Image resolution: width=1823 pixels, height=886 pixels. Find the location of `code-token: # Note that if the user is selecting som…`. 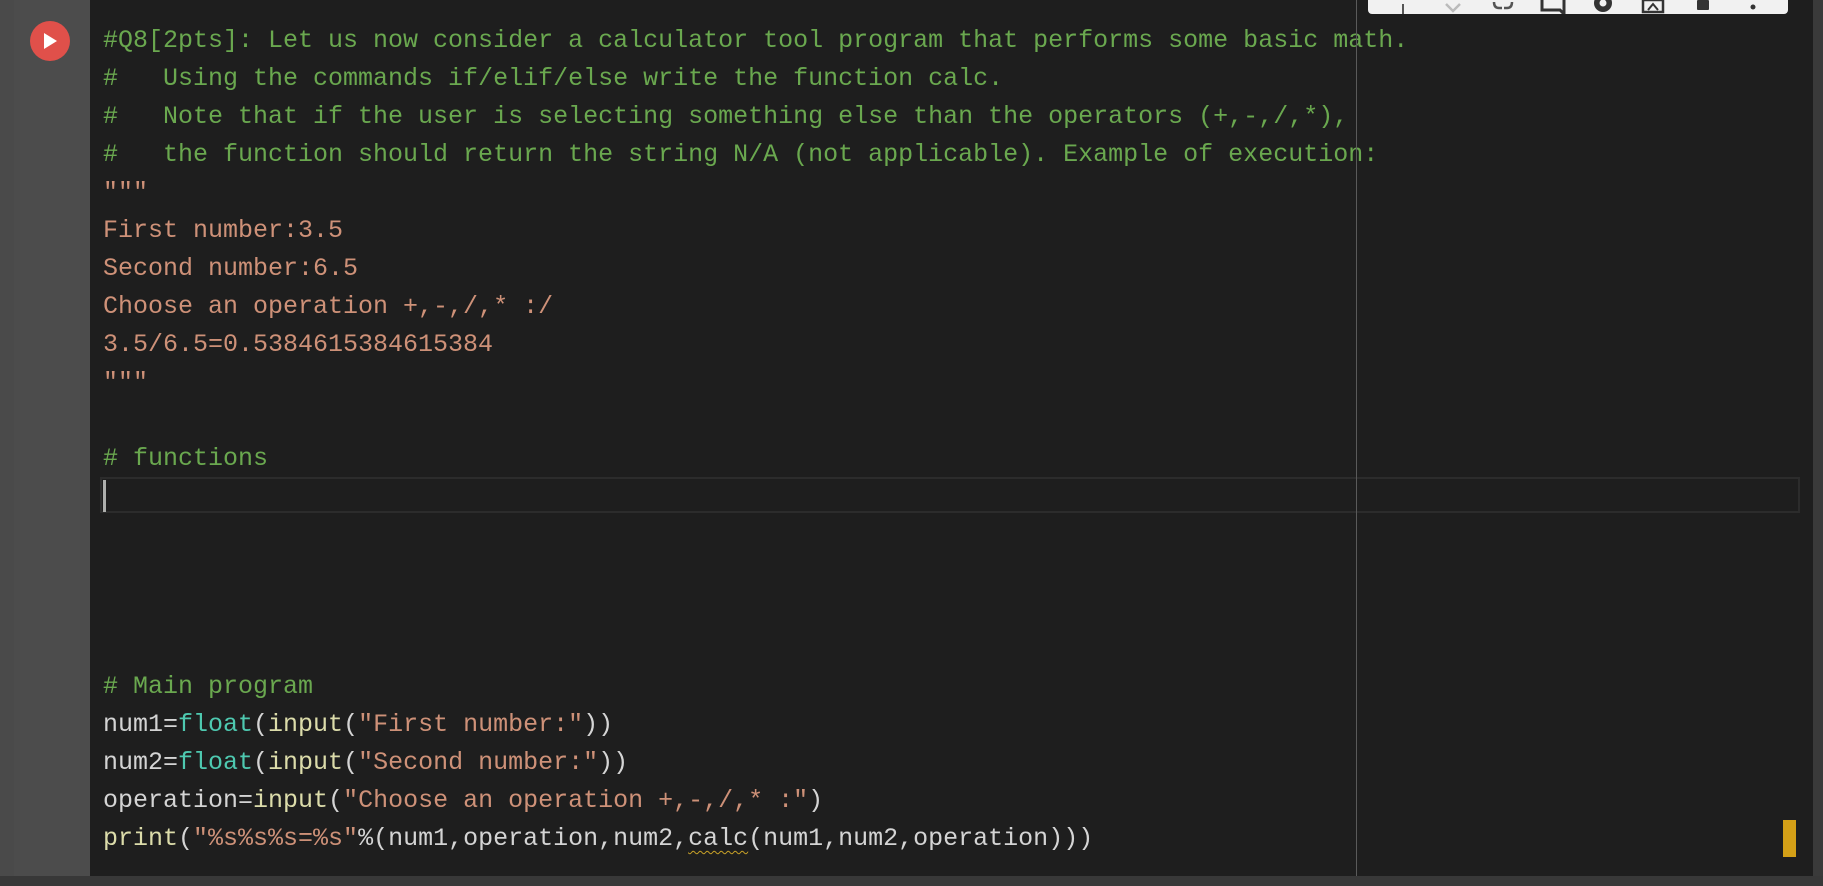

code-token: # Note that if the user is selecting som… is located at coordinates (726, 116).